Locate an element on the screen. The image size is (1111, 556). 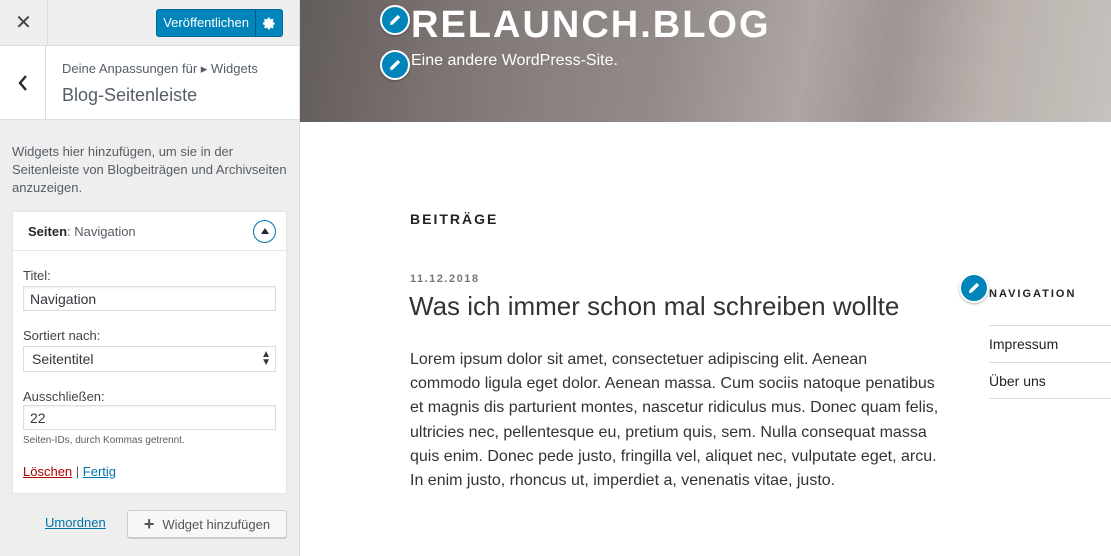
post-date: 11.12.2018 is located at coordinates (444, 279).